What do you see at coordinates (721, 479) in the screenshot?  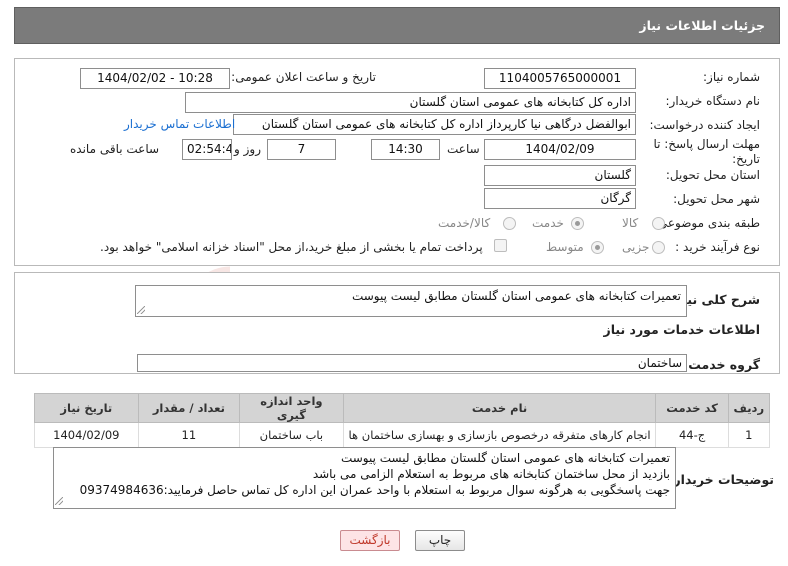 I see `buyer-notes-label: توضیحات خریدار:` at bounding box center [721, 479].